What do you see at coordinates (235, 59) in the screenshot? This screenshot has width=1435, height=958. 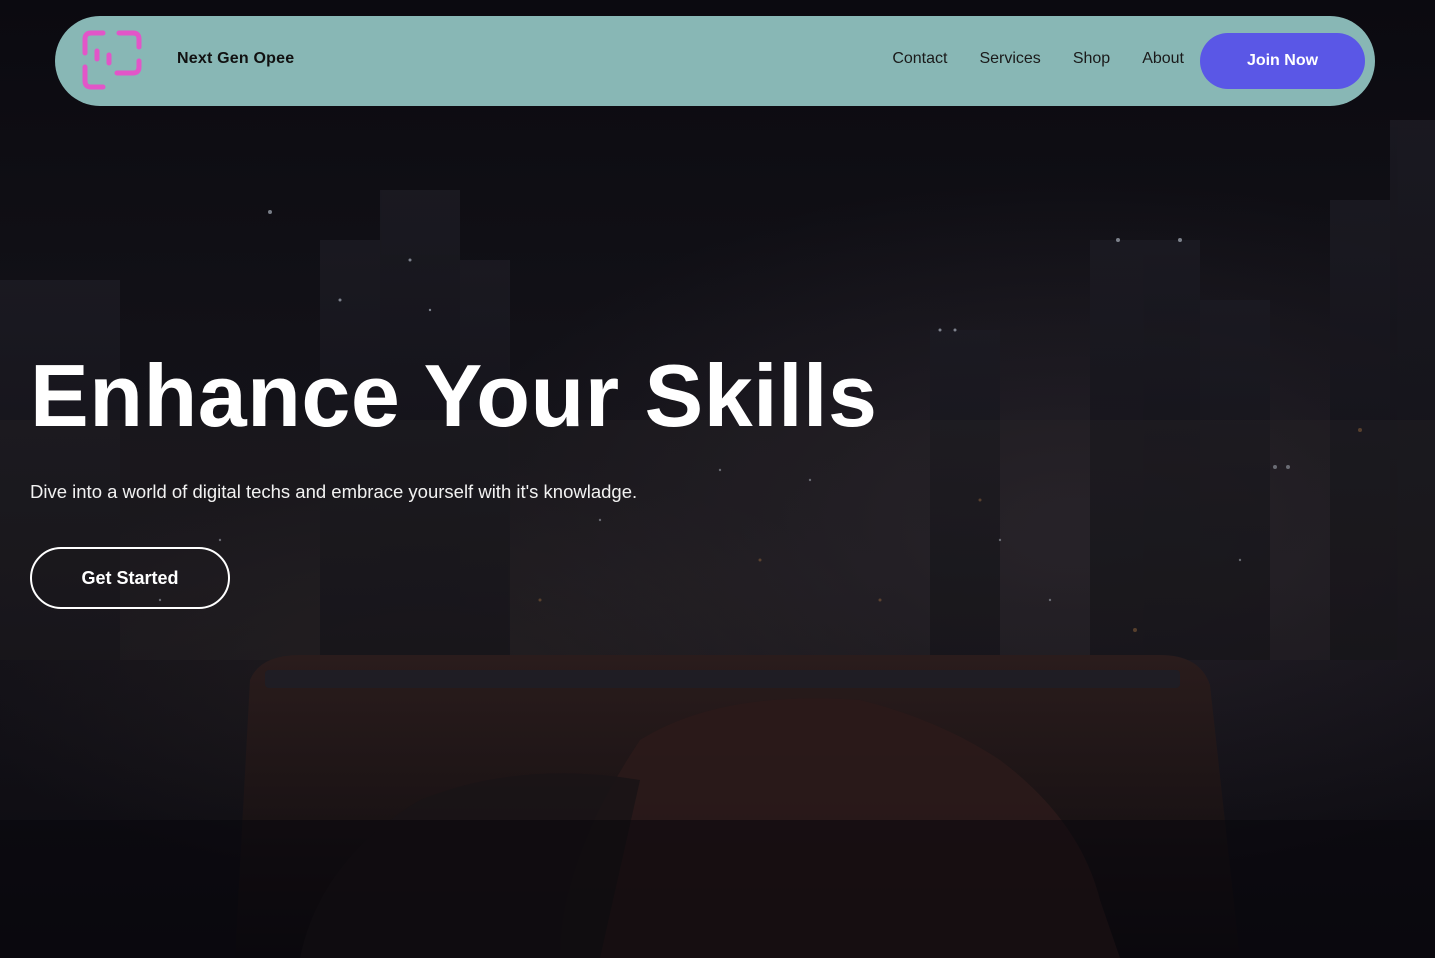 I see `brand-name: Next Gen Opee` at bounding box center [235, 59].